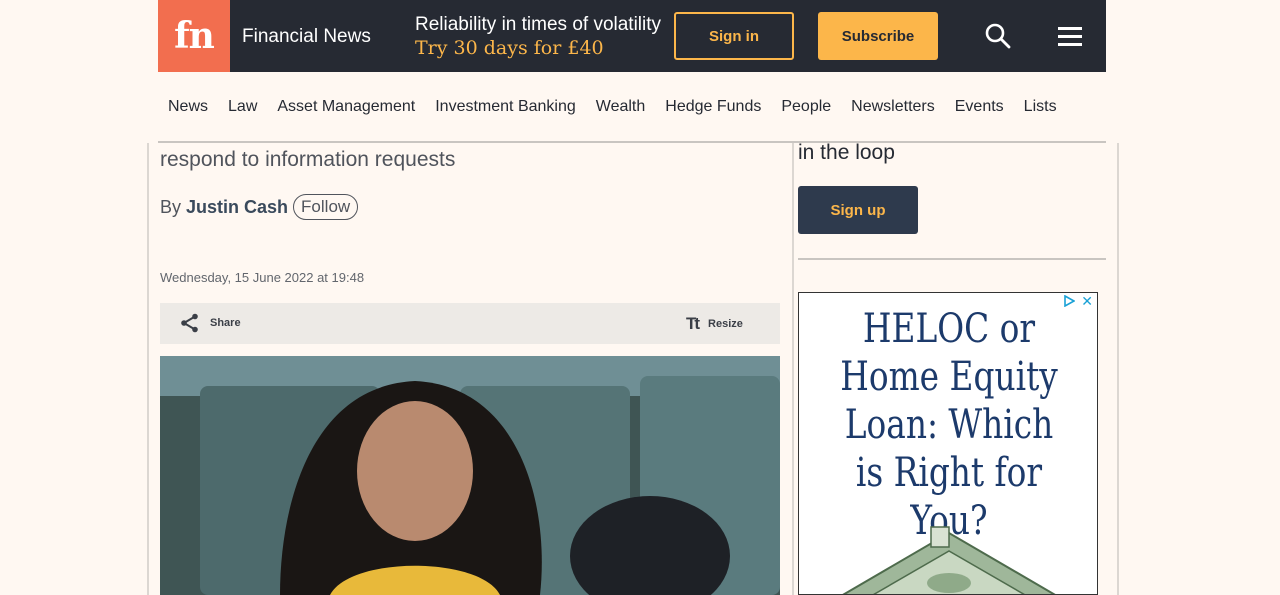 This screenshot has width=1280, height=595. I want to click on nav-item-law: Law, so click(242, 107).